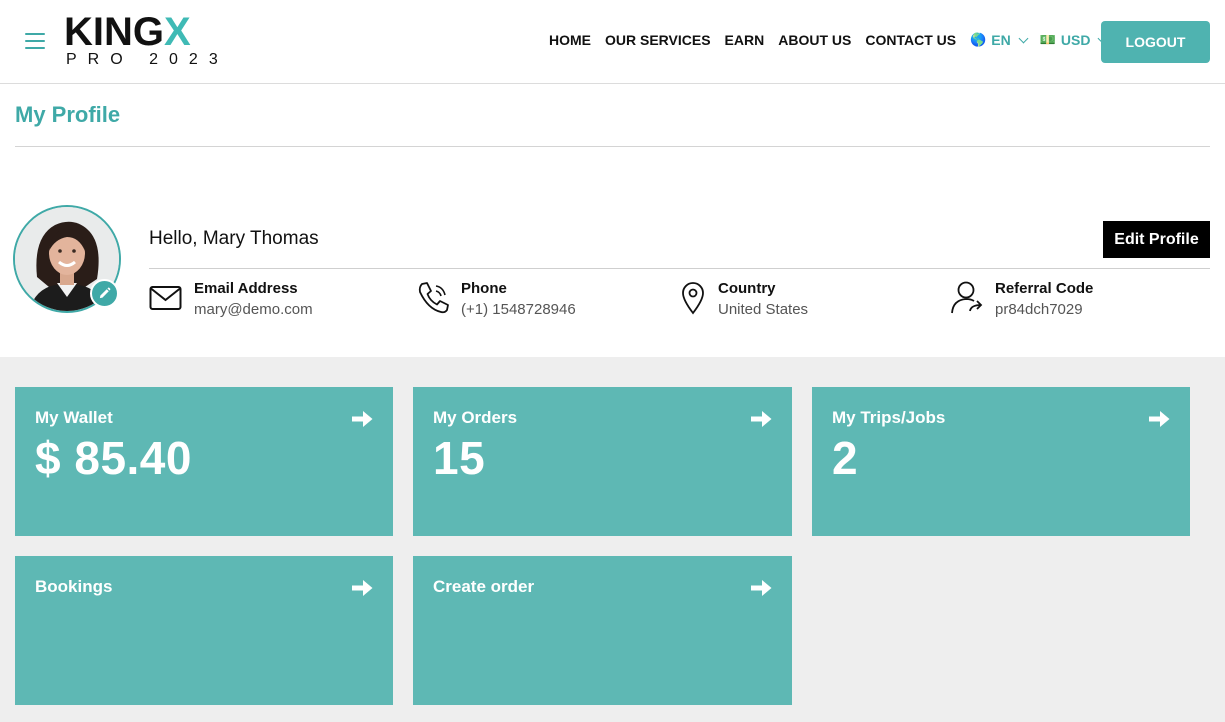 This screenshot has height=722, width=1225. I want to click on card-my-orders: My Orders 15, so click(602, 461).